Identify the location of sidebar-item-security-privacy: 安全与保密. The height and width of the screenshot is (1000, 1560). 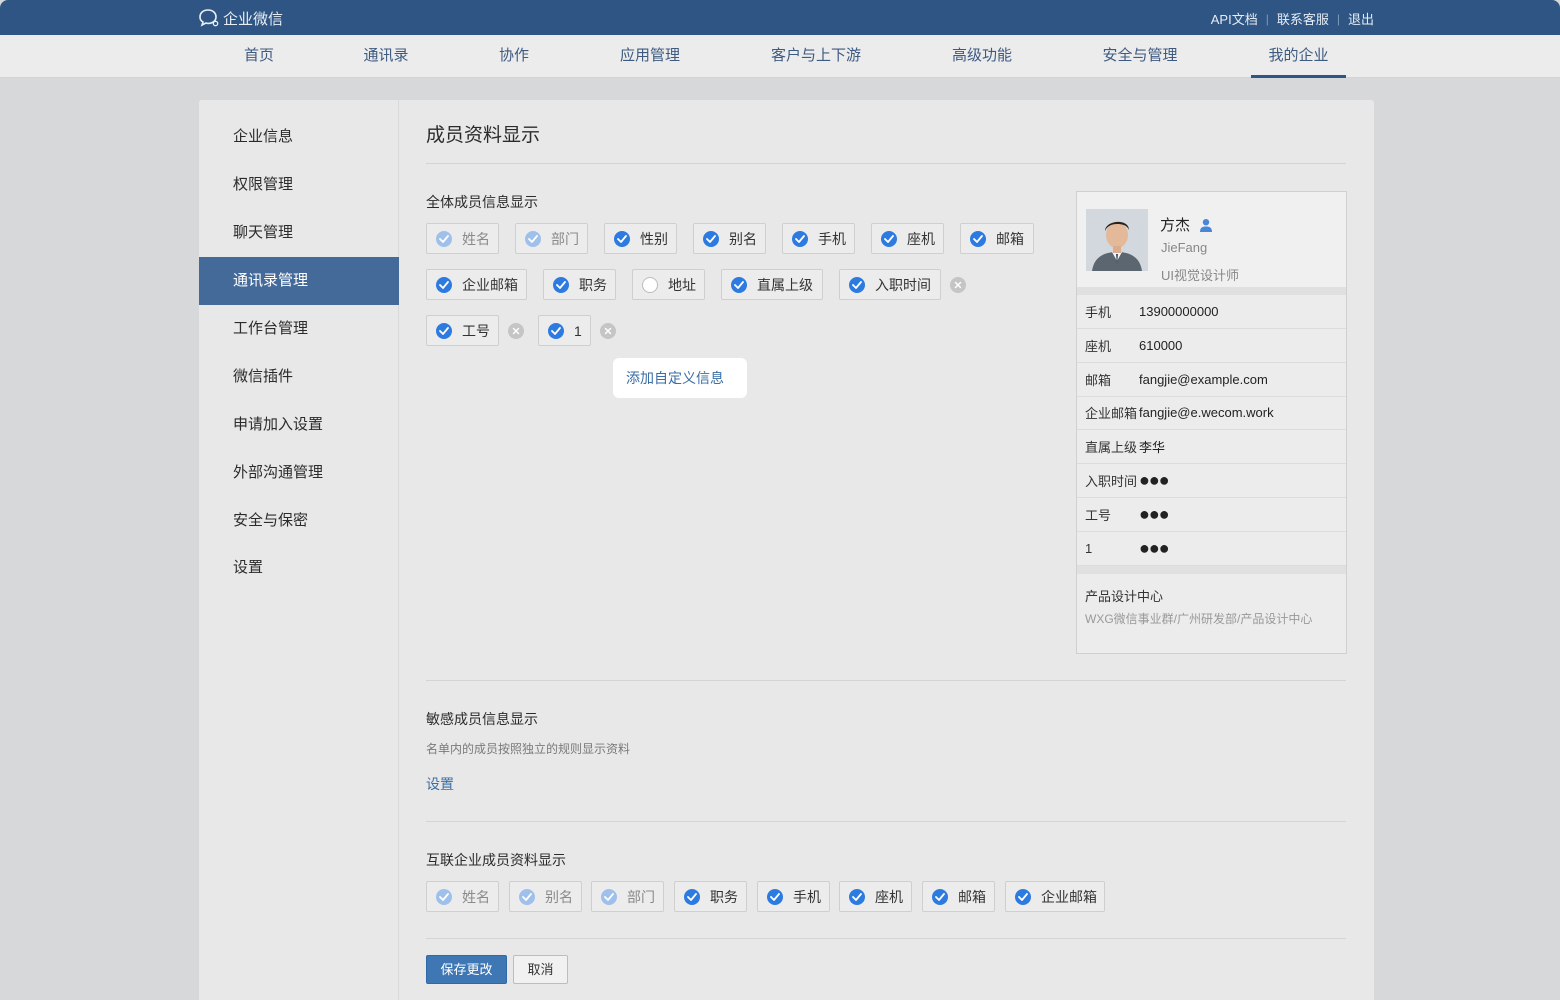
(299, 521).